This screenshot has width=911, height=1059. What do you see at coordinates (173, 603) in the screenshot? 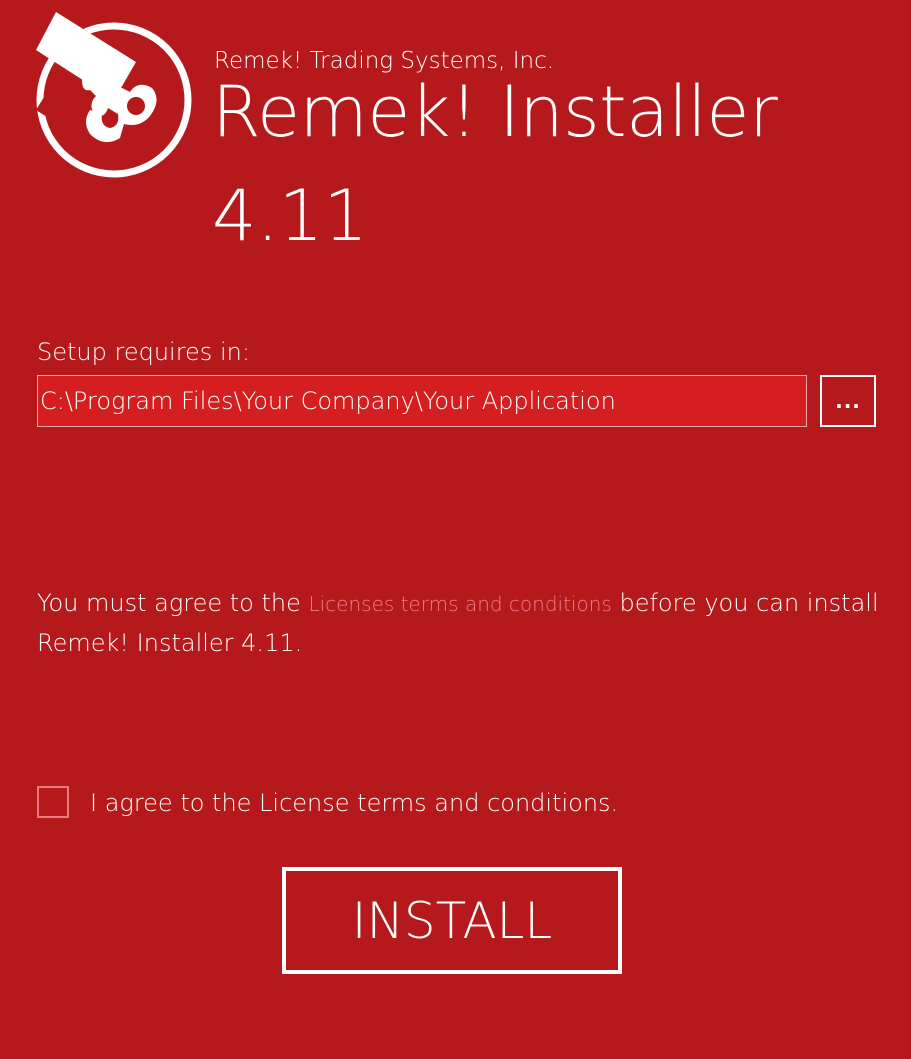
I see `license-notice-prefix: You must agree to the` at bounding box center [173, 603].